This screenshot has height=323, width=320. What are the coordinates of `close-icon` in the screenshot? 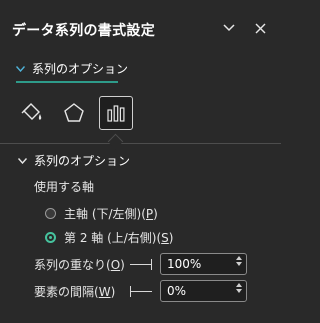 It's located at (260, 28).